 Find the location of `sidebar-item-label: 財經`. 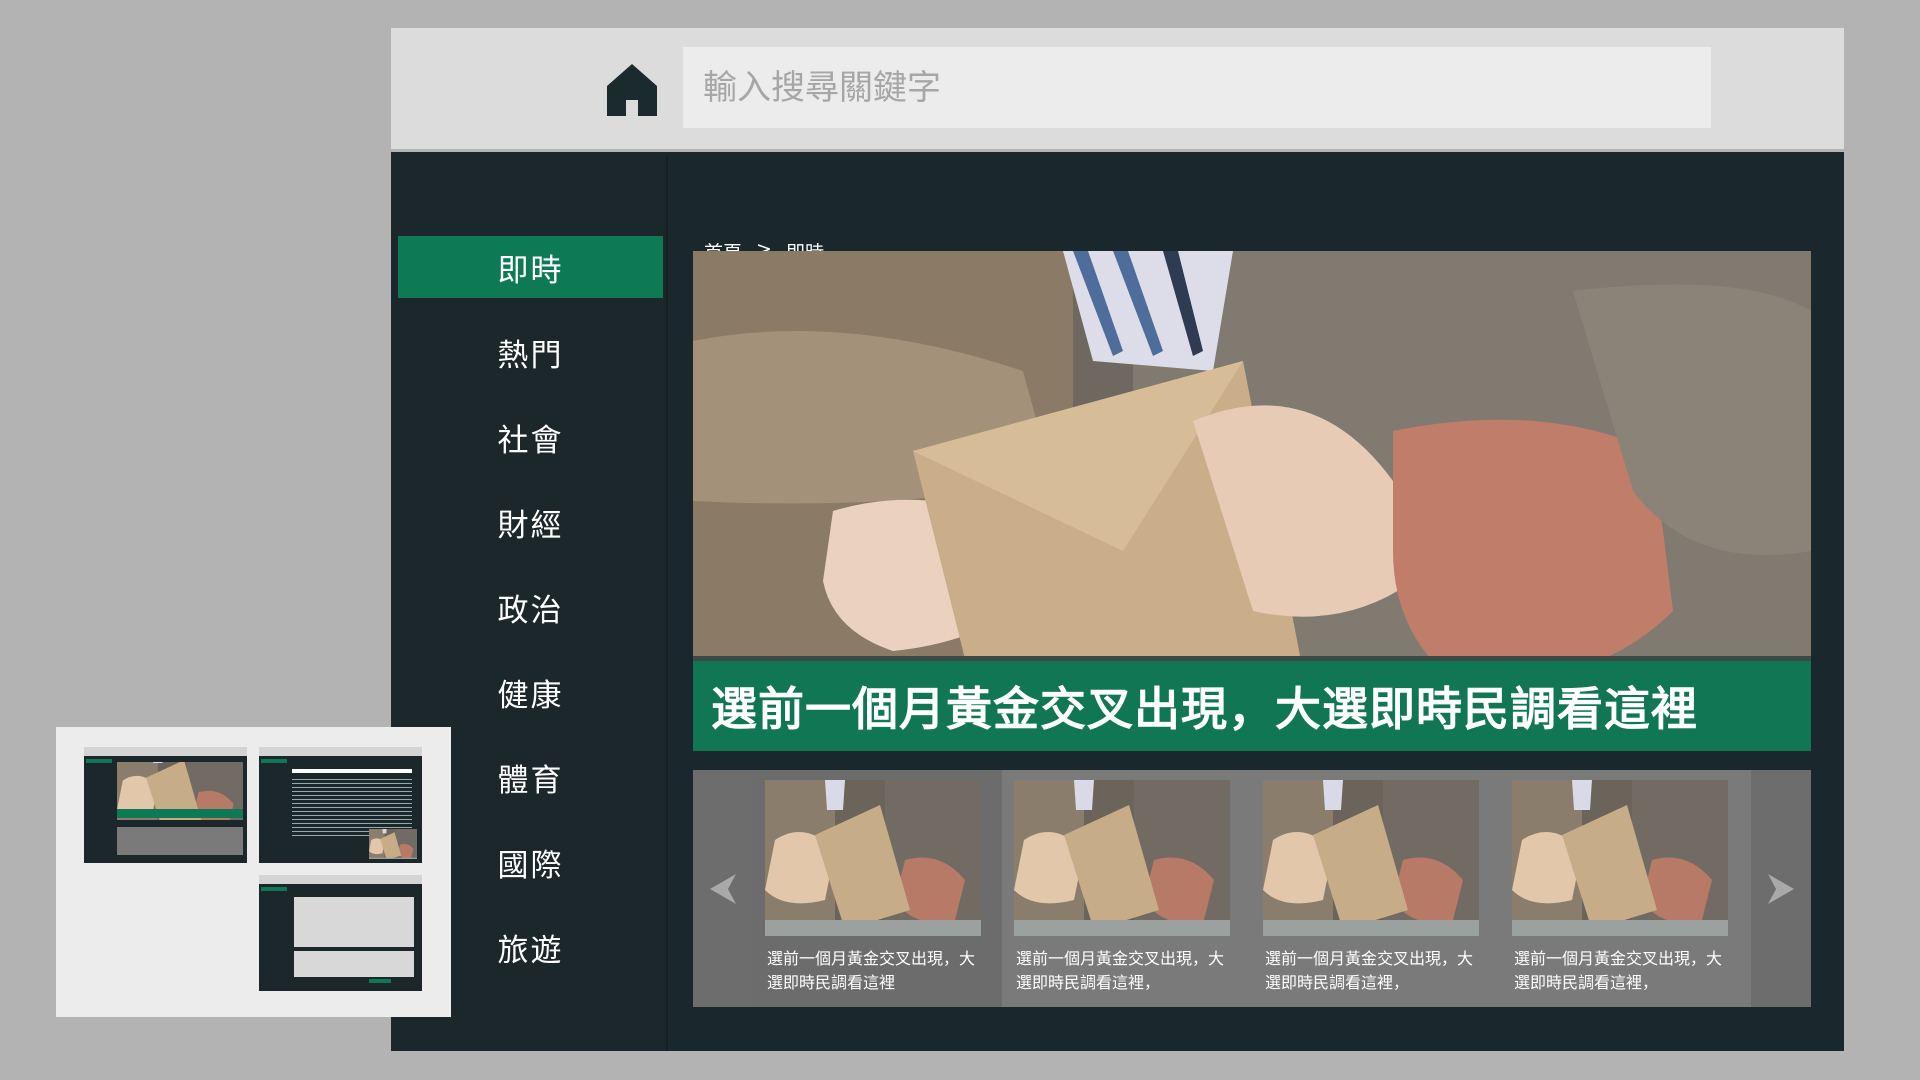

sidebar-item-label: 財經 is located at coordinates (530, 525).